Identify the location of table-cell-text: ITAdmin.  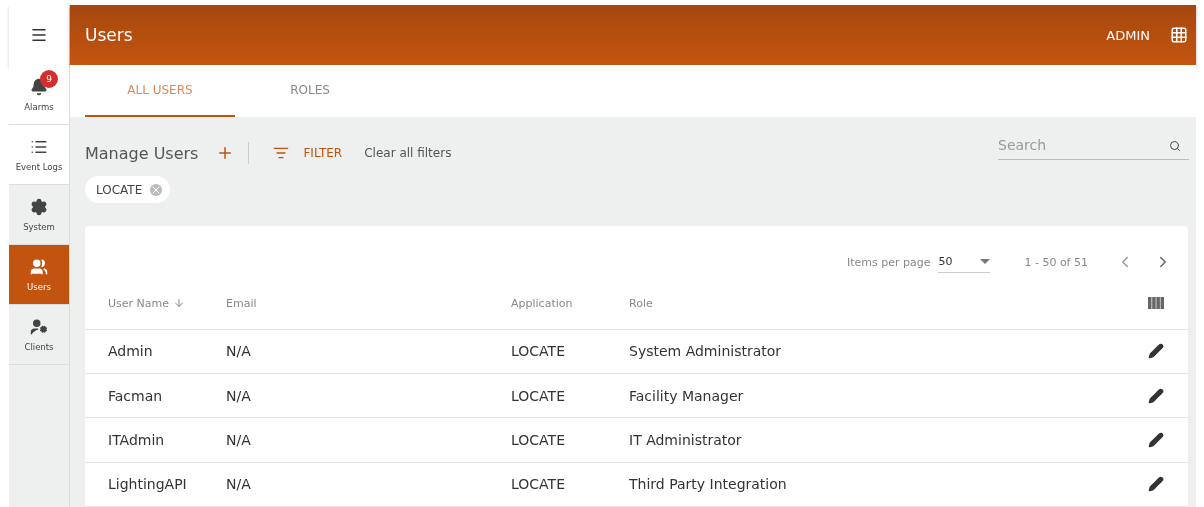
(137, 440).